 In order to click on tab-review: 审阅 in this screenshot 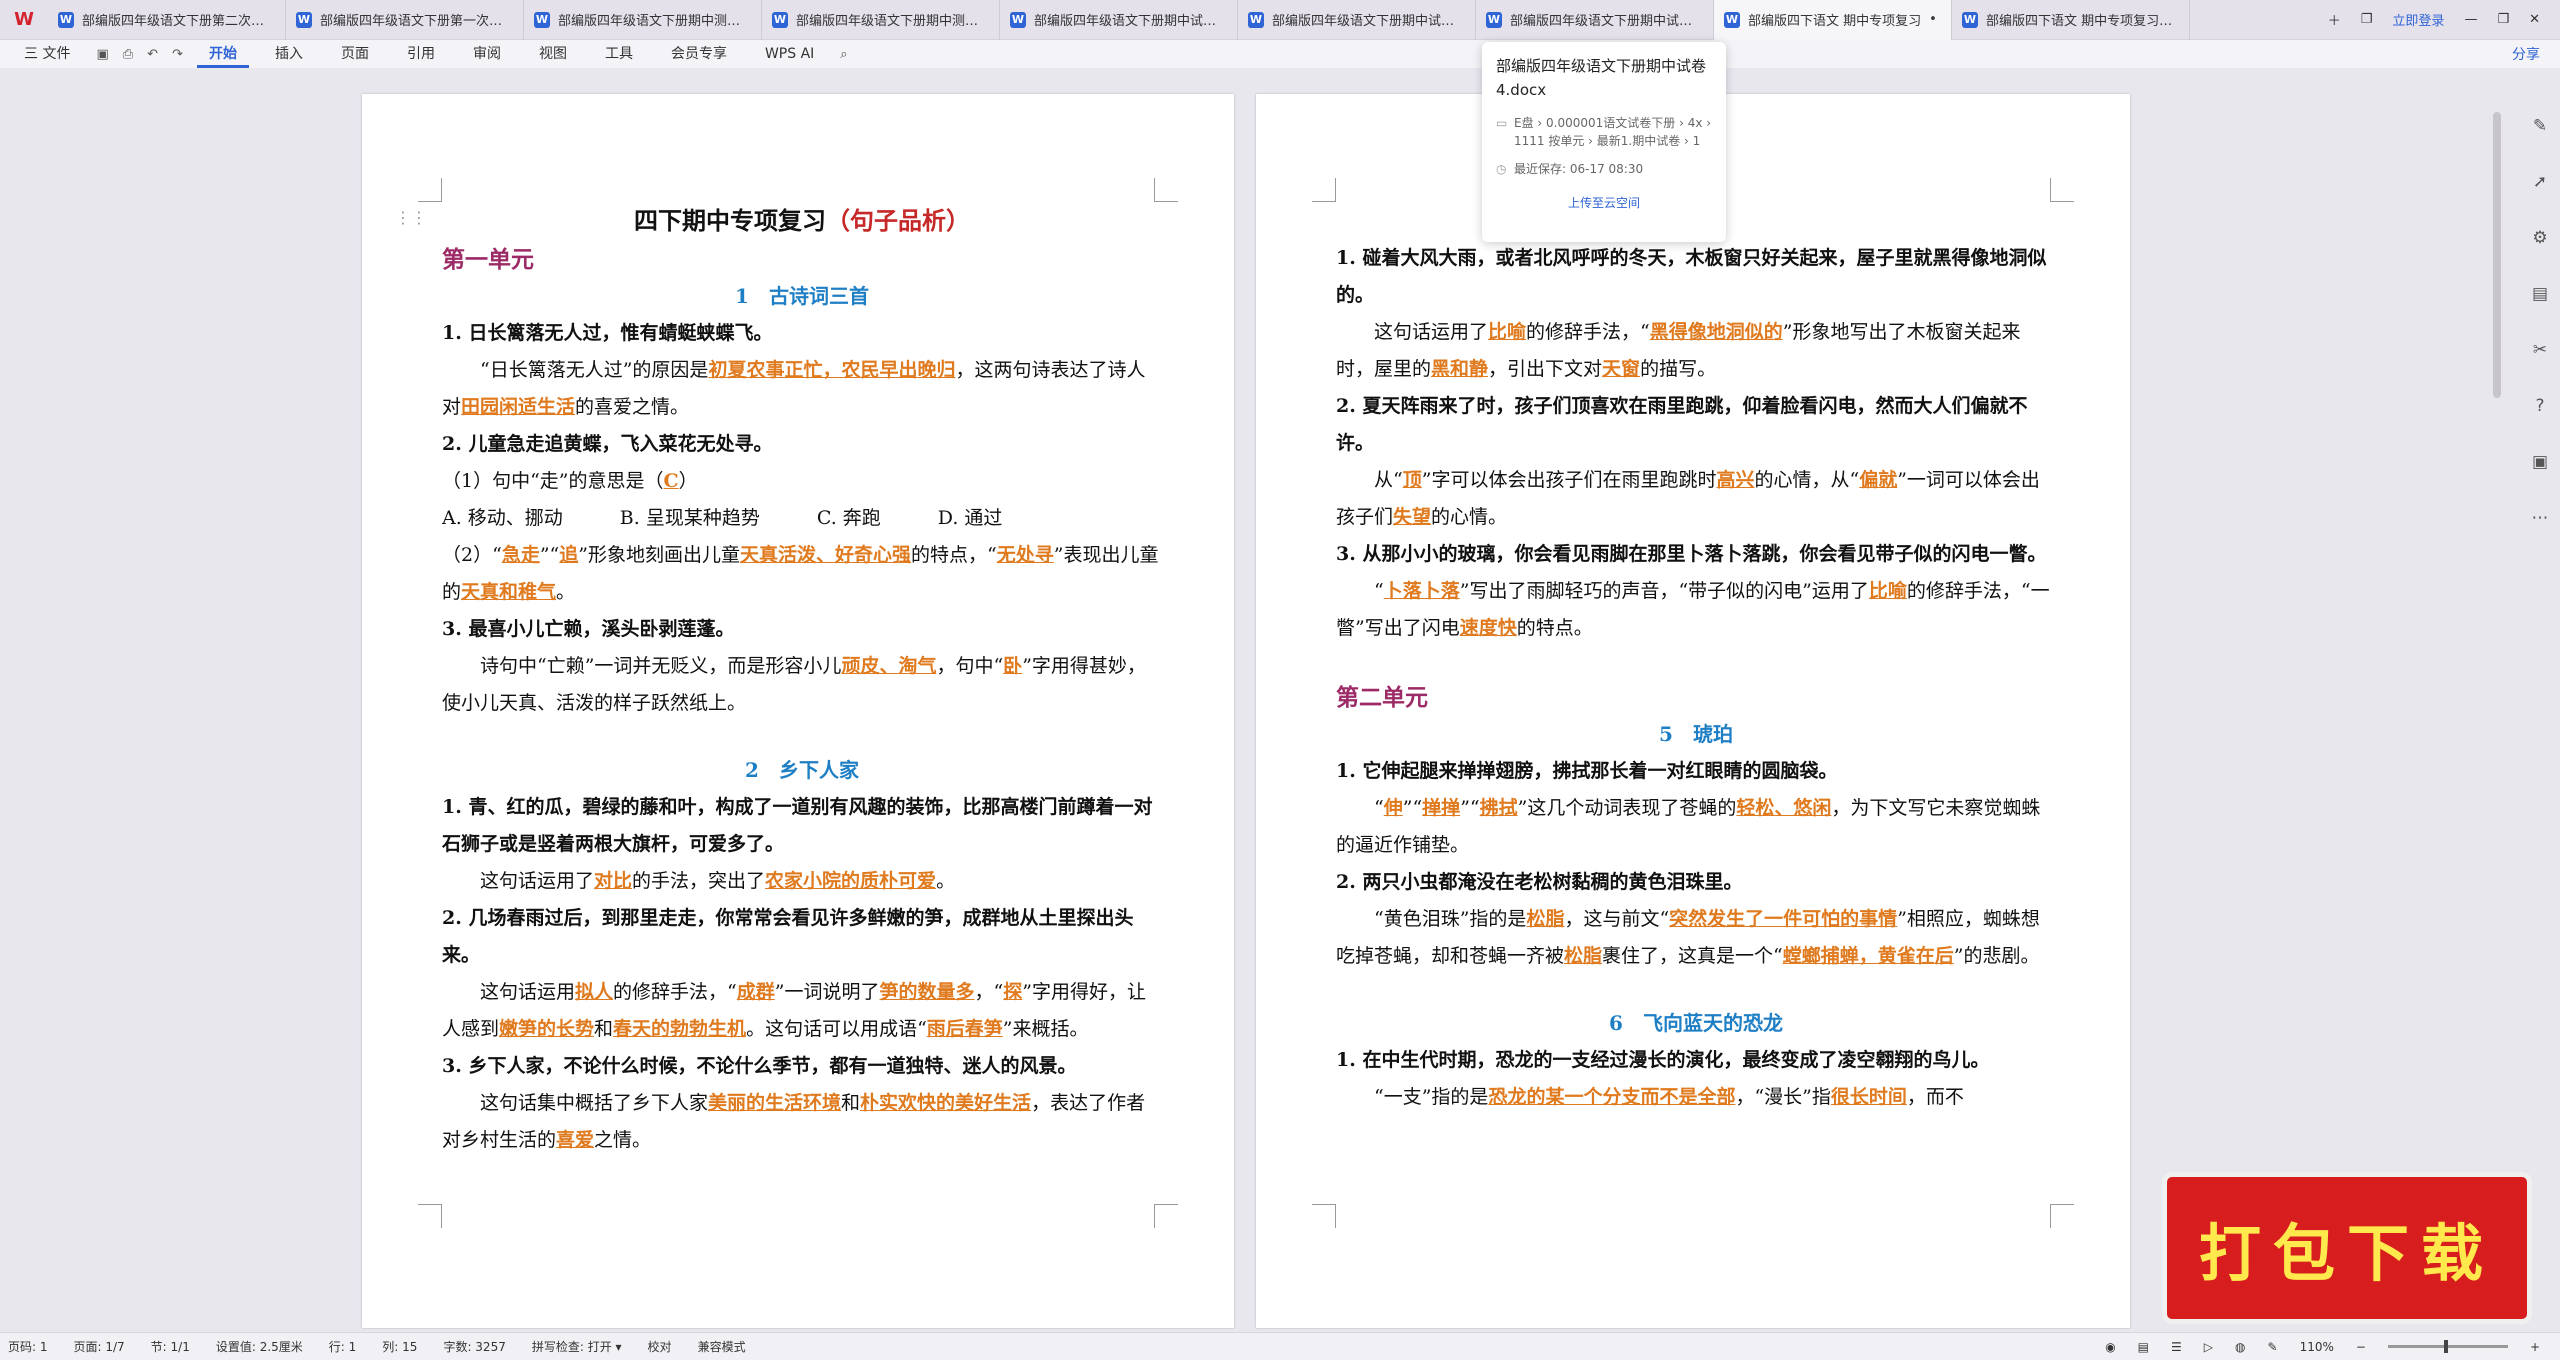, I will do `click(487, 54)`.